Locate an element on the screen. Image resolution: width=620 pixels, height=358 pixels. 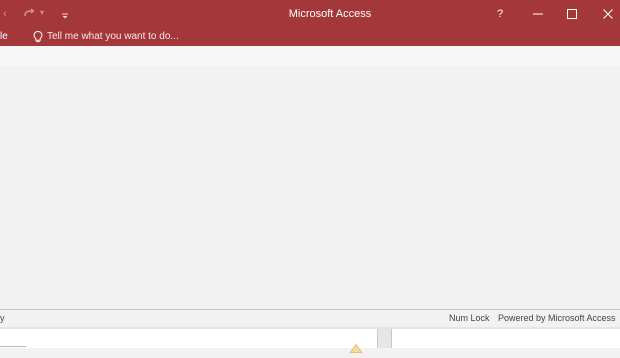
redo-arrow-shape is located at coordinates (29, 12).